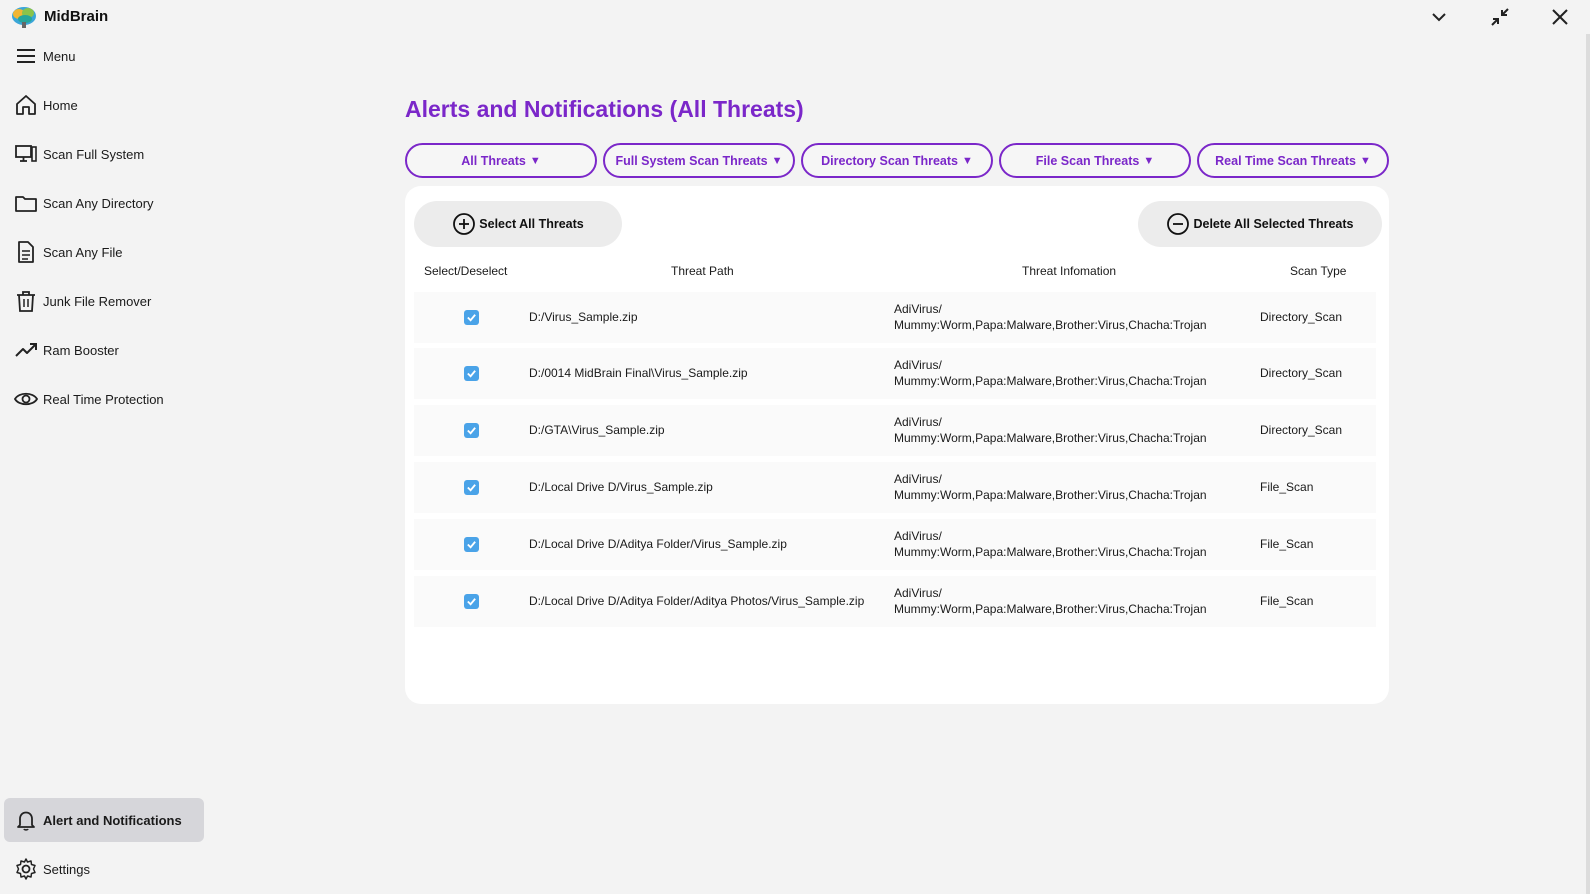 Image resolution: width=1590 pixels, height=894 pixels. Describe the element at coordinates (26, 820) in the screenshot. I see `bell-icon` at that location.